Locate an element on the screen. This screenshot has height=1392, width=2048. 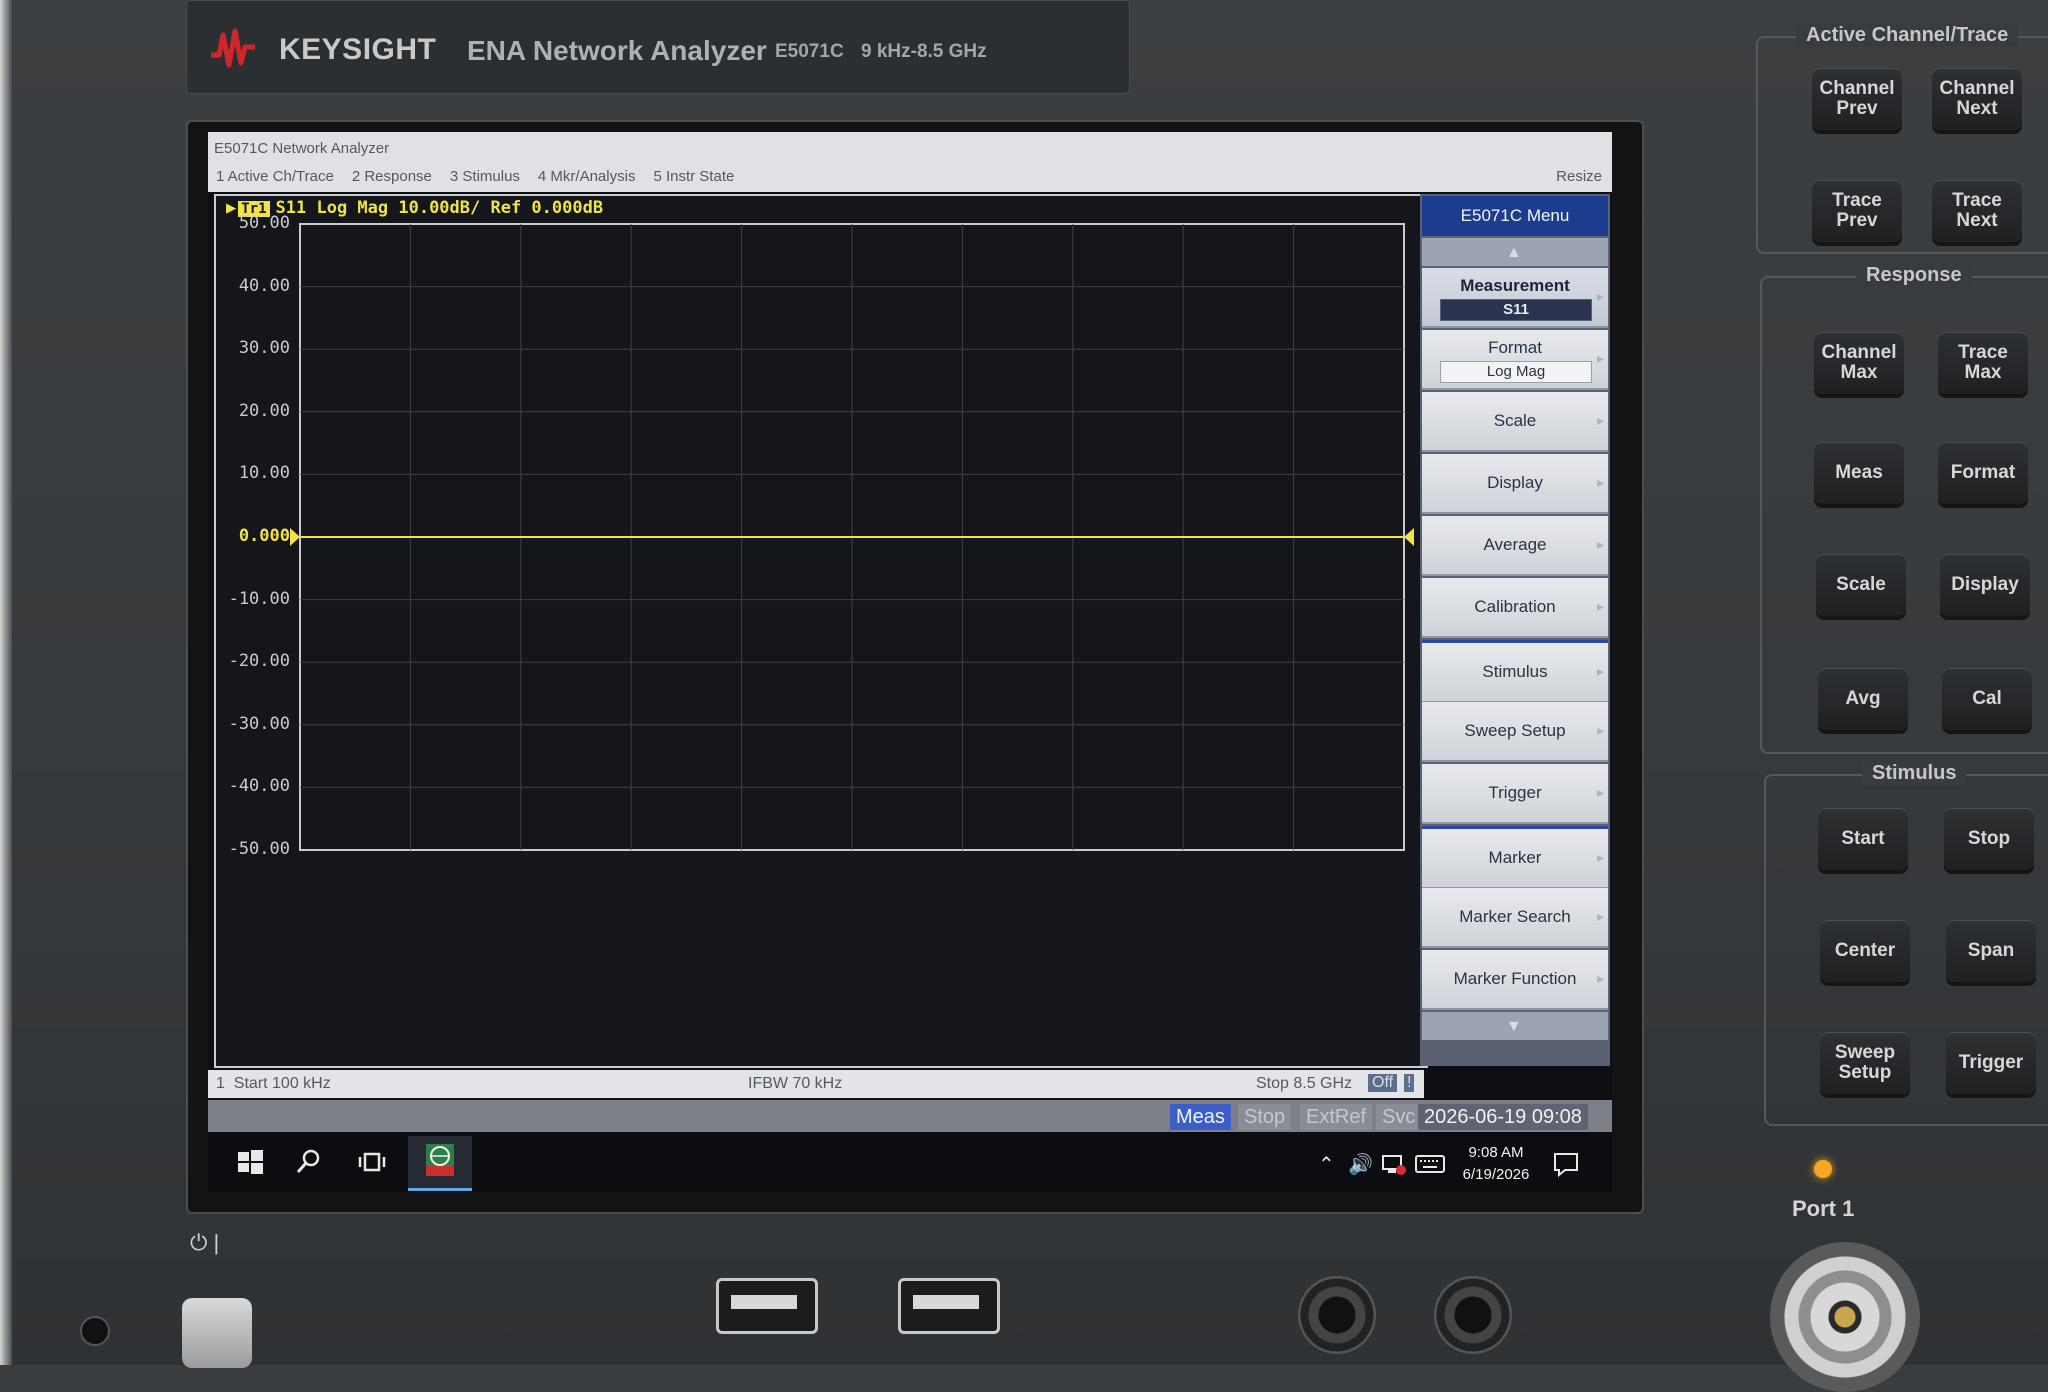
center-key: Center is located at coordinates (1865, 951).